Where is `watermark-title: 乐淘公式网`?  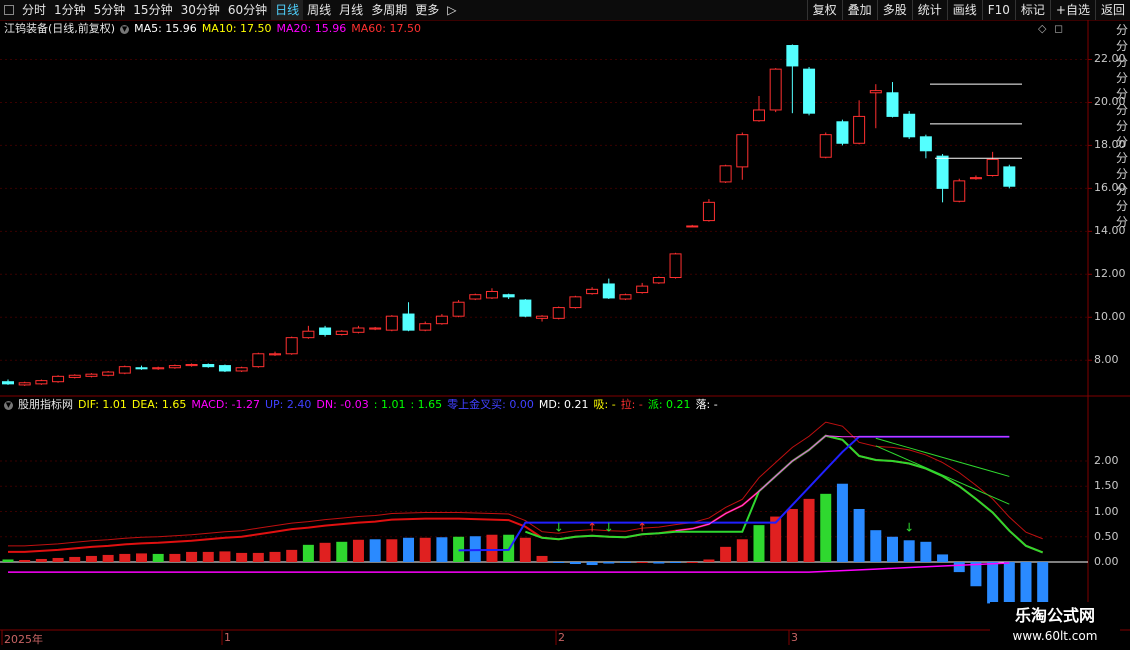
watermark-title: 乐淘公式网 is located at coordinates (1054, 615).